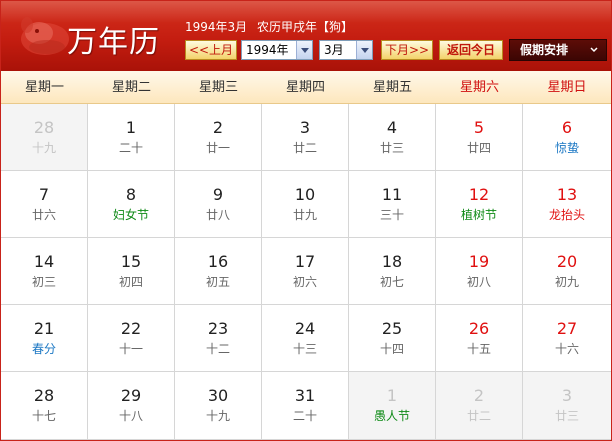 This screenshot has width=612, height=441. I want to click on day-cell: 25 十四, so click(392, 338).